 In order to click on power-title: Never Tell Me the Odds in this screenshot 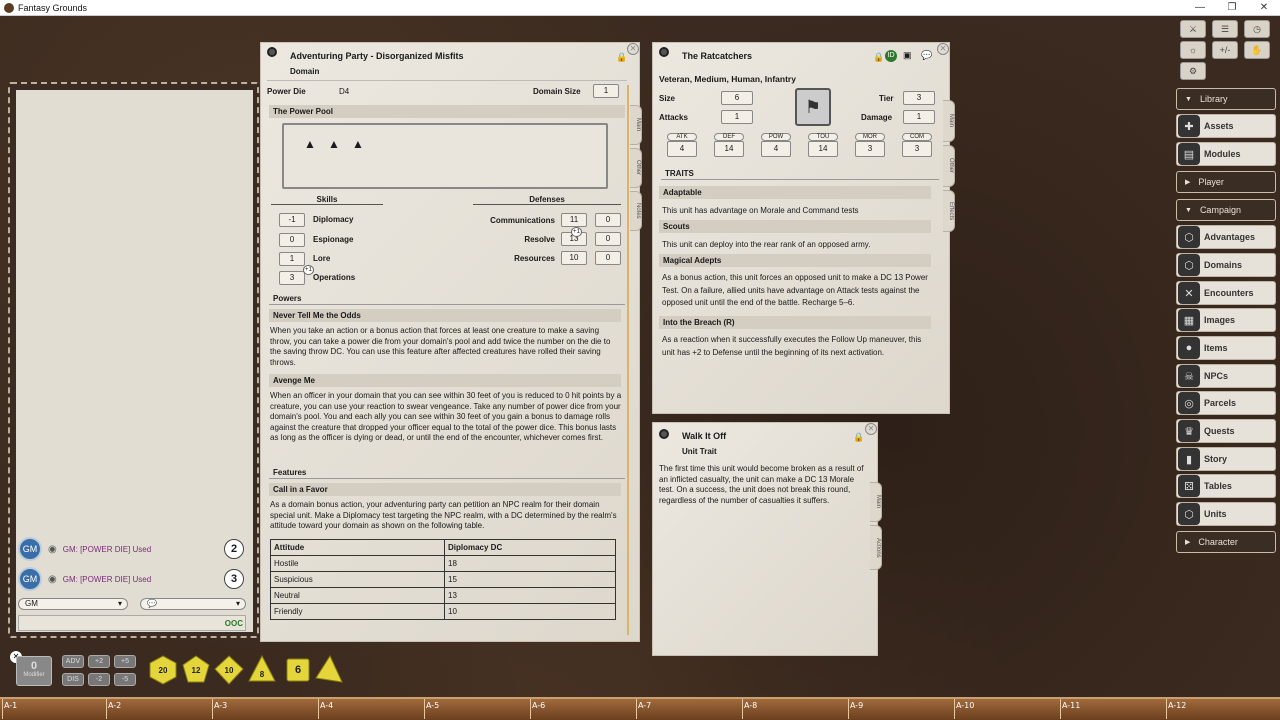, I will do `click(445, 315)`.